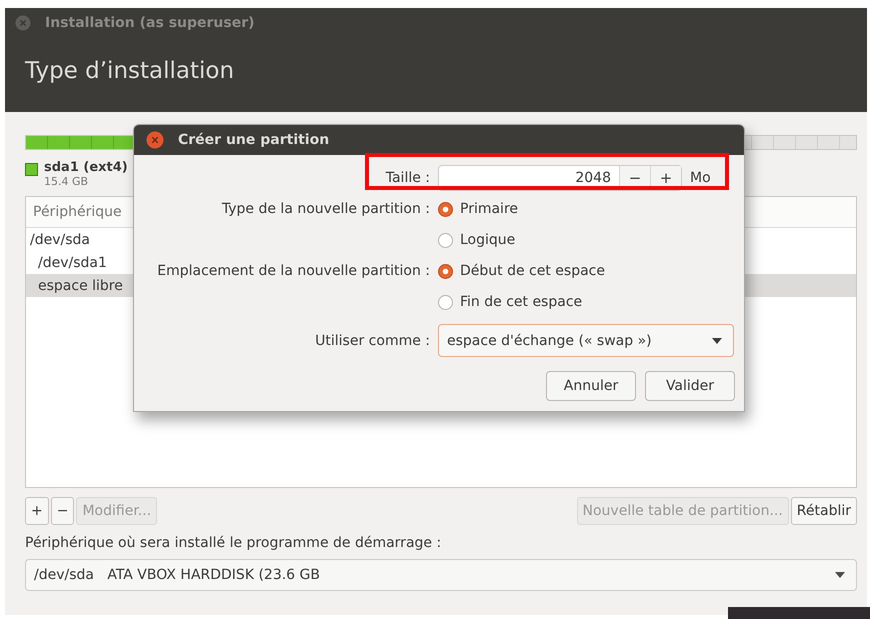 Image resolution: width=870 pixels, height=619 pixels. What do you see at coordinates (86, 167) in the screenshot?
I see `partition-name: sda1 (ext4)` at bounding box center [86, 167].